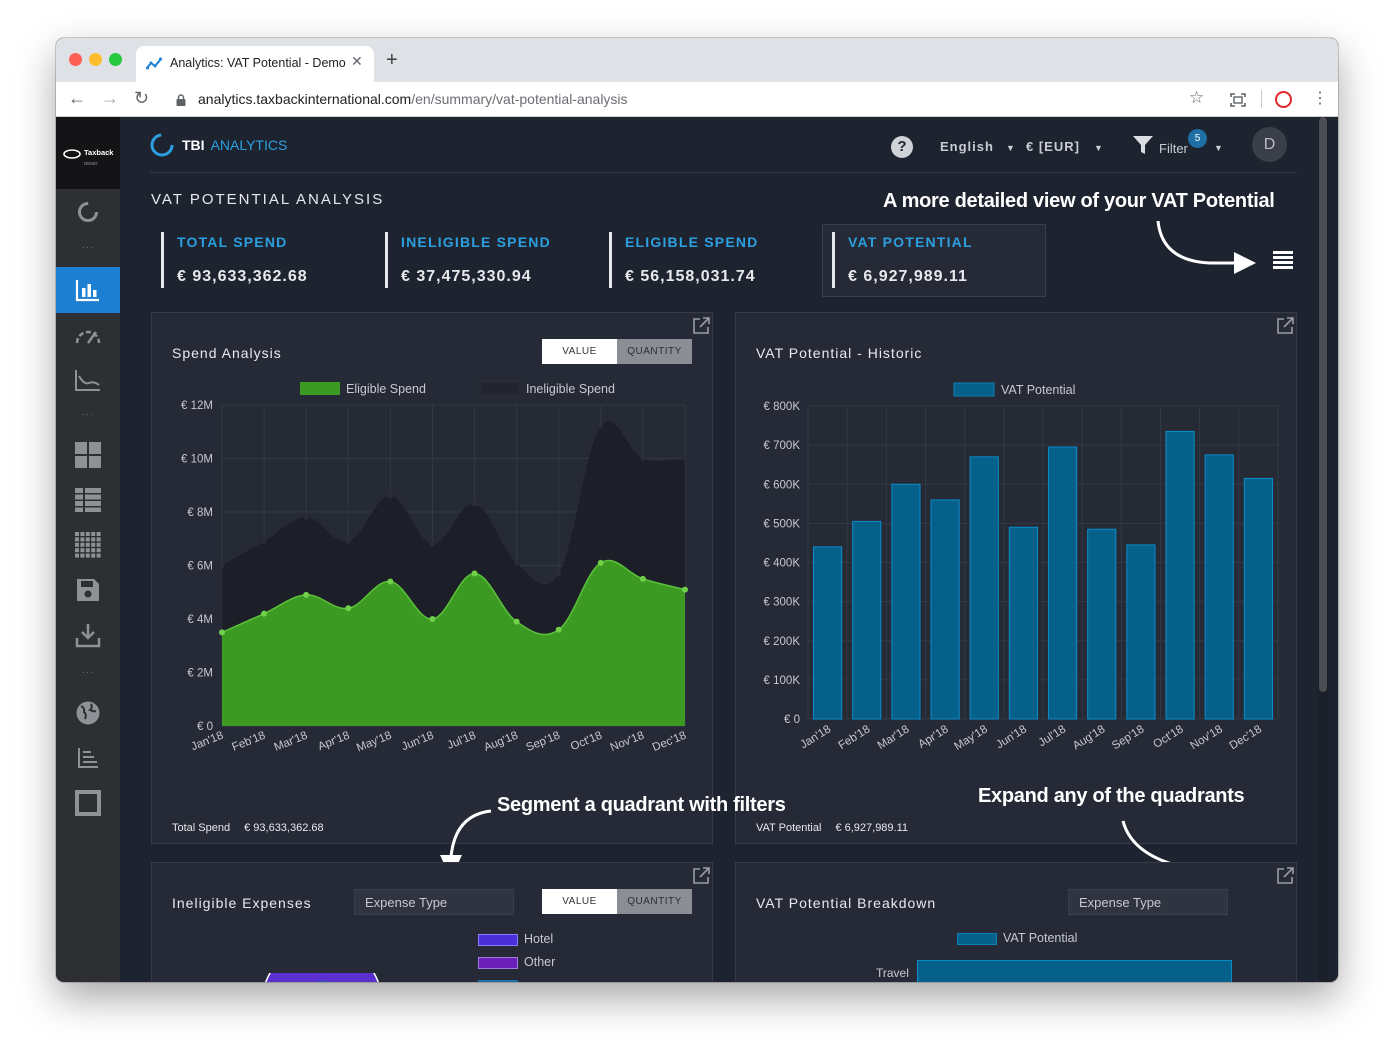  I want to click on gauge-icon, so click(88, 336).